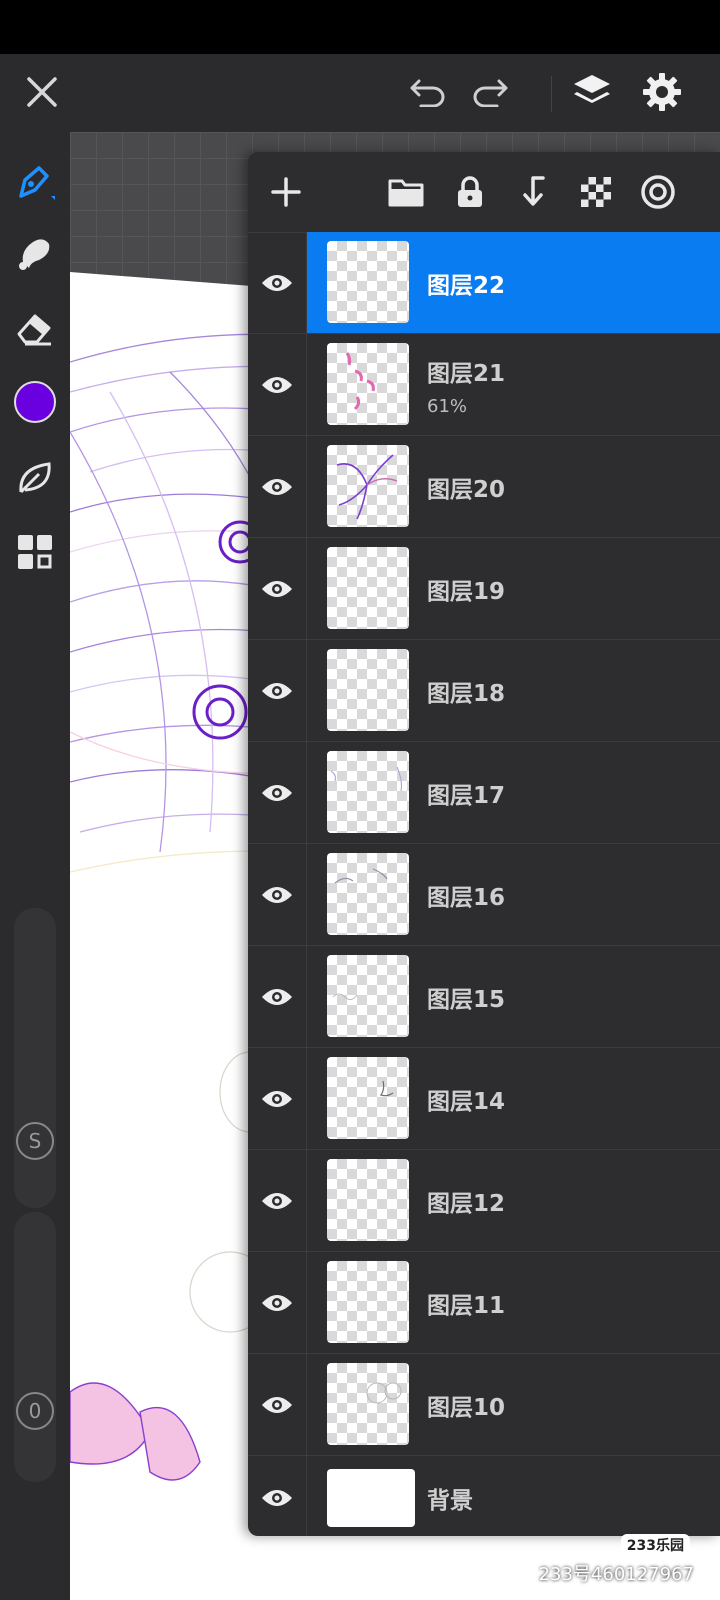 This screenshot has height=1600, width=720. What do you see at coordinates (466, 1203) in the screenshot?
I see `layer-name: 图层12` at bounding box center [466, 1203].